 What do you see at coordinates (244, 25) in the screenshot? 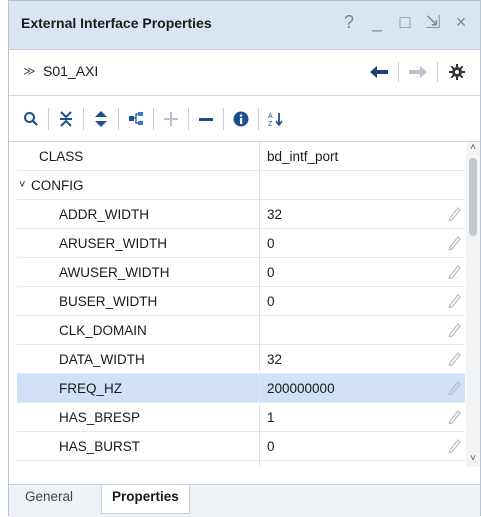
I see `panel-titlebar: External Interface Properties ? _ □ ⇲ ×` at bounding box center [244, 25].